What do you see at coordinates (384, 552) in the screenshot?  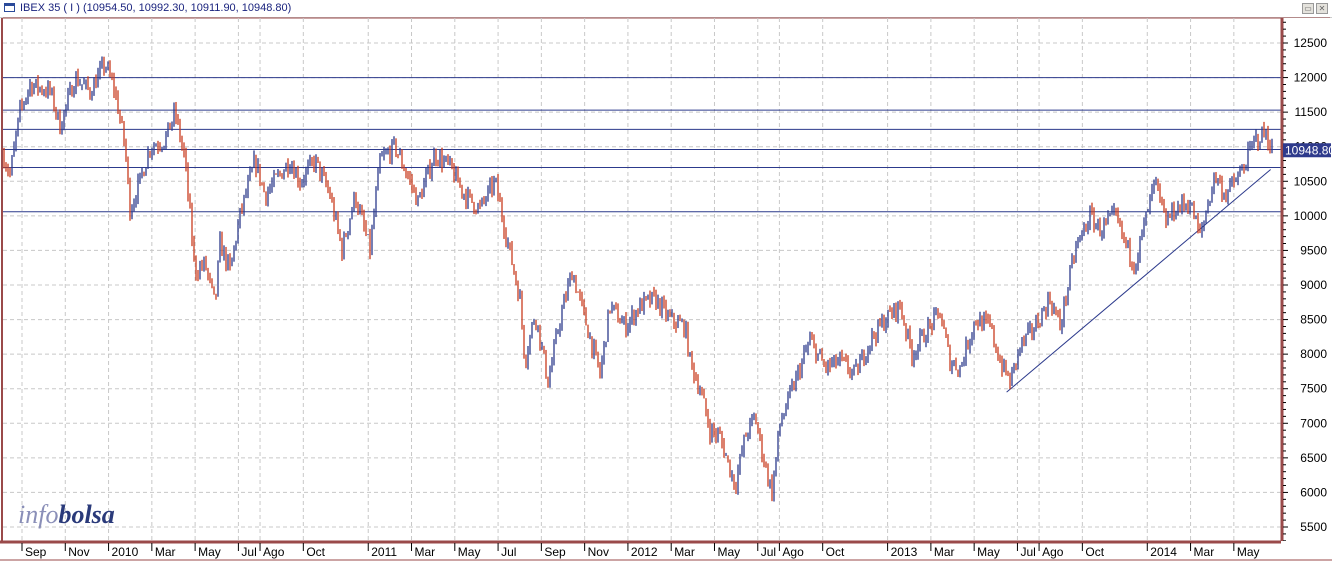 I see `x-tick-label: 2011` at bounding box center [384, 552].